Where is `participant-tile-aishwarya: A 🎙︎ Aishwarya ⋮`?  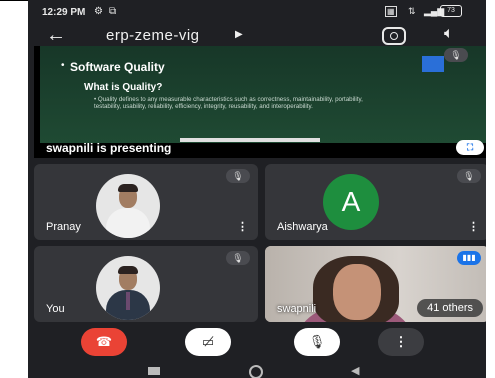
participant-tile-aishwarya: A 🎙︎ Aishwarya ⋮ is located at coordinates (377, 202).